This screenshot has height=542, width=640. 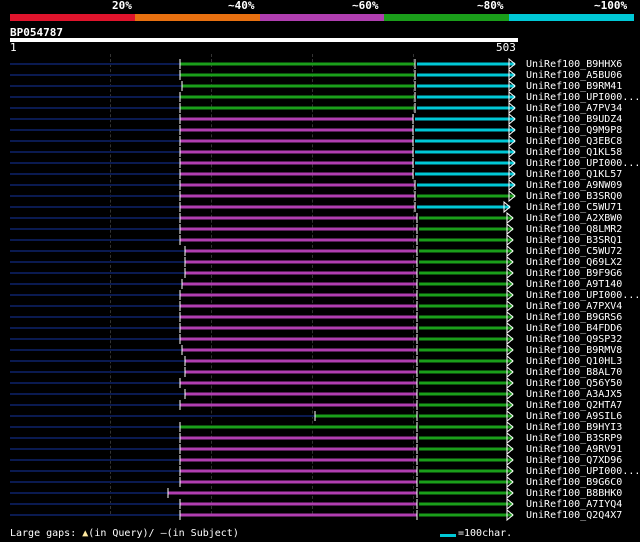 I want to click on hit-label: UniRef100_A9RV91, so click(x=574, y=449).